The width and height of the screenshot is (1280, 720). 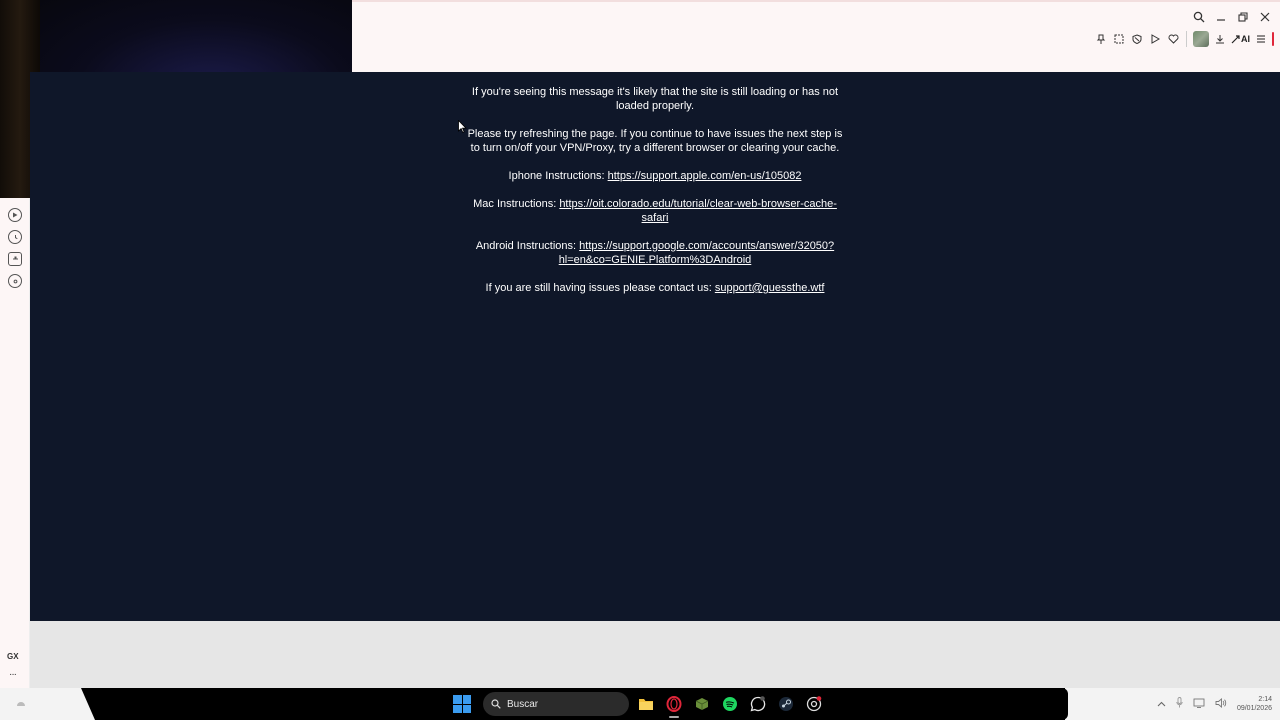 I want to click on windows-icon, so click(x=462, y=704).